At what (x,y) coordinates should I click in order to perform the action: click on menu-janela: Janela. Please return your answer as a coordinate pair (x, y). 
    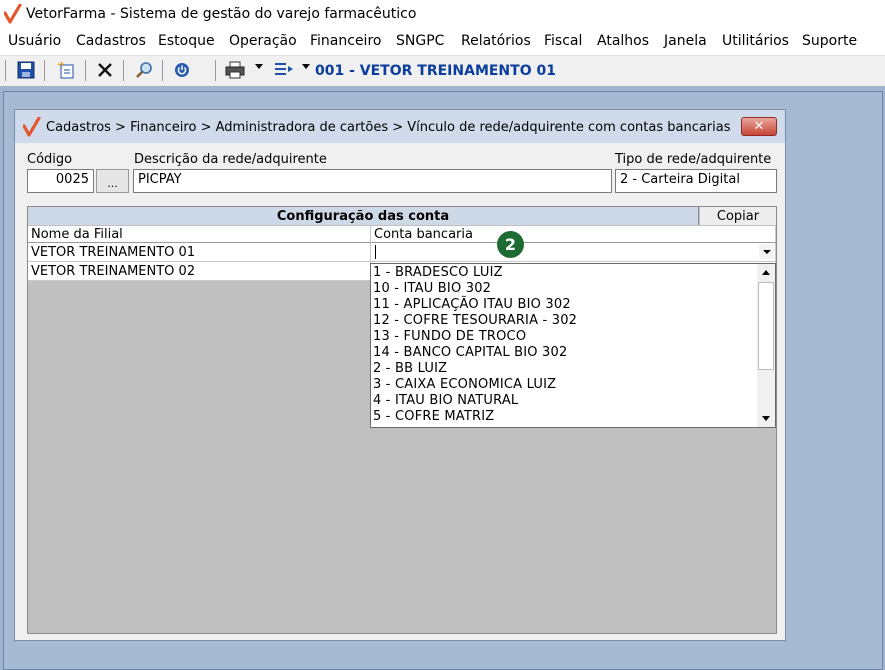
    Looking at the image, I should click on (685, 41).